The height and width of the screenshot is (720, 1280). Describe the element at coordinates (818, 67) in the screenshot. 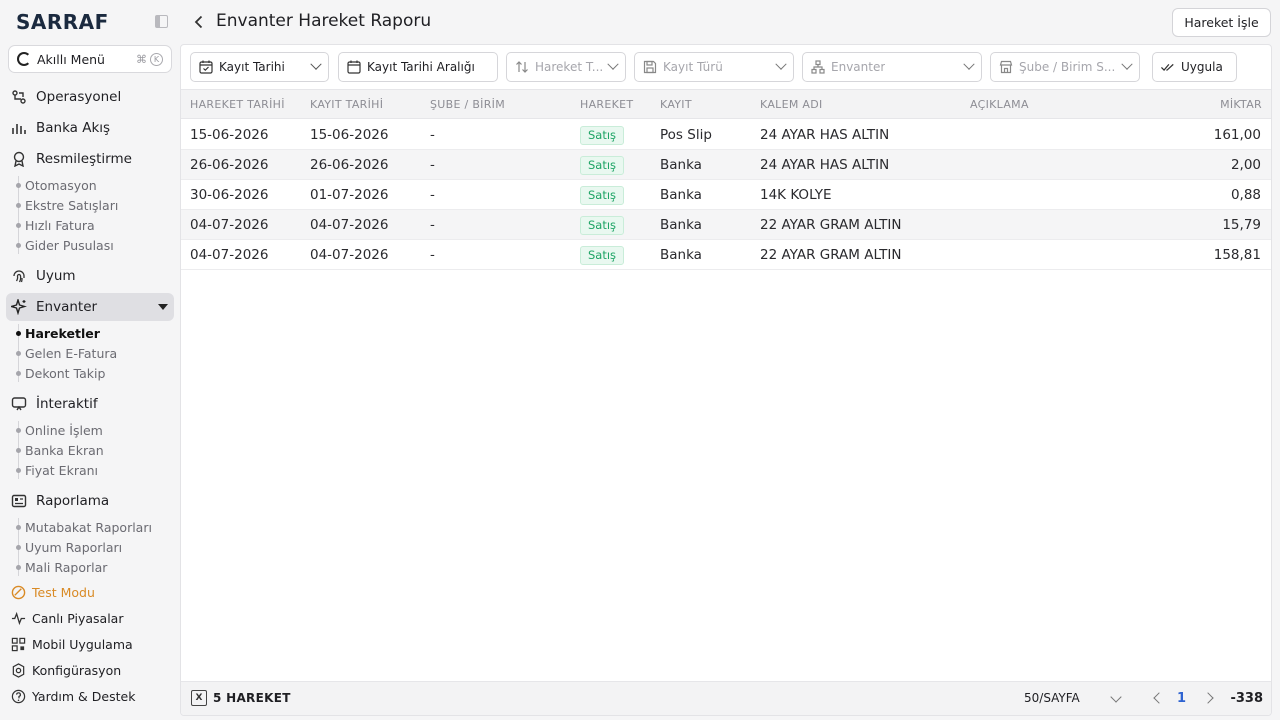

I see `hierarchy-icon` at that location.